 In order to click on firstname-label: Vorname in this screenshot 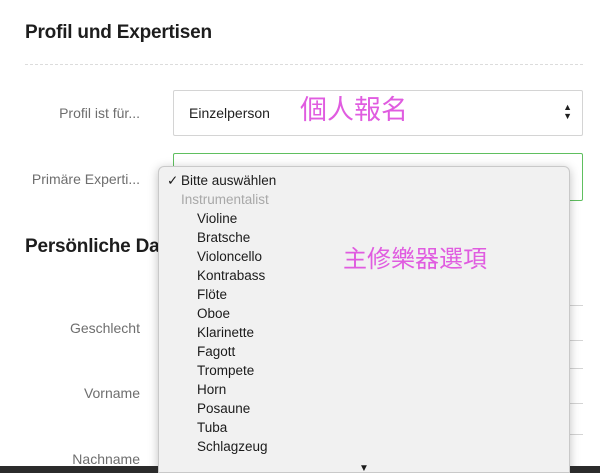, I will do `click(111, 393)`.